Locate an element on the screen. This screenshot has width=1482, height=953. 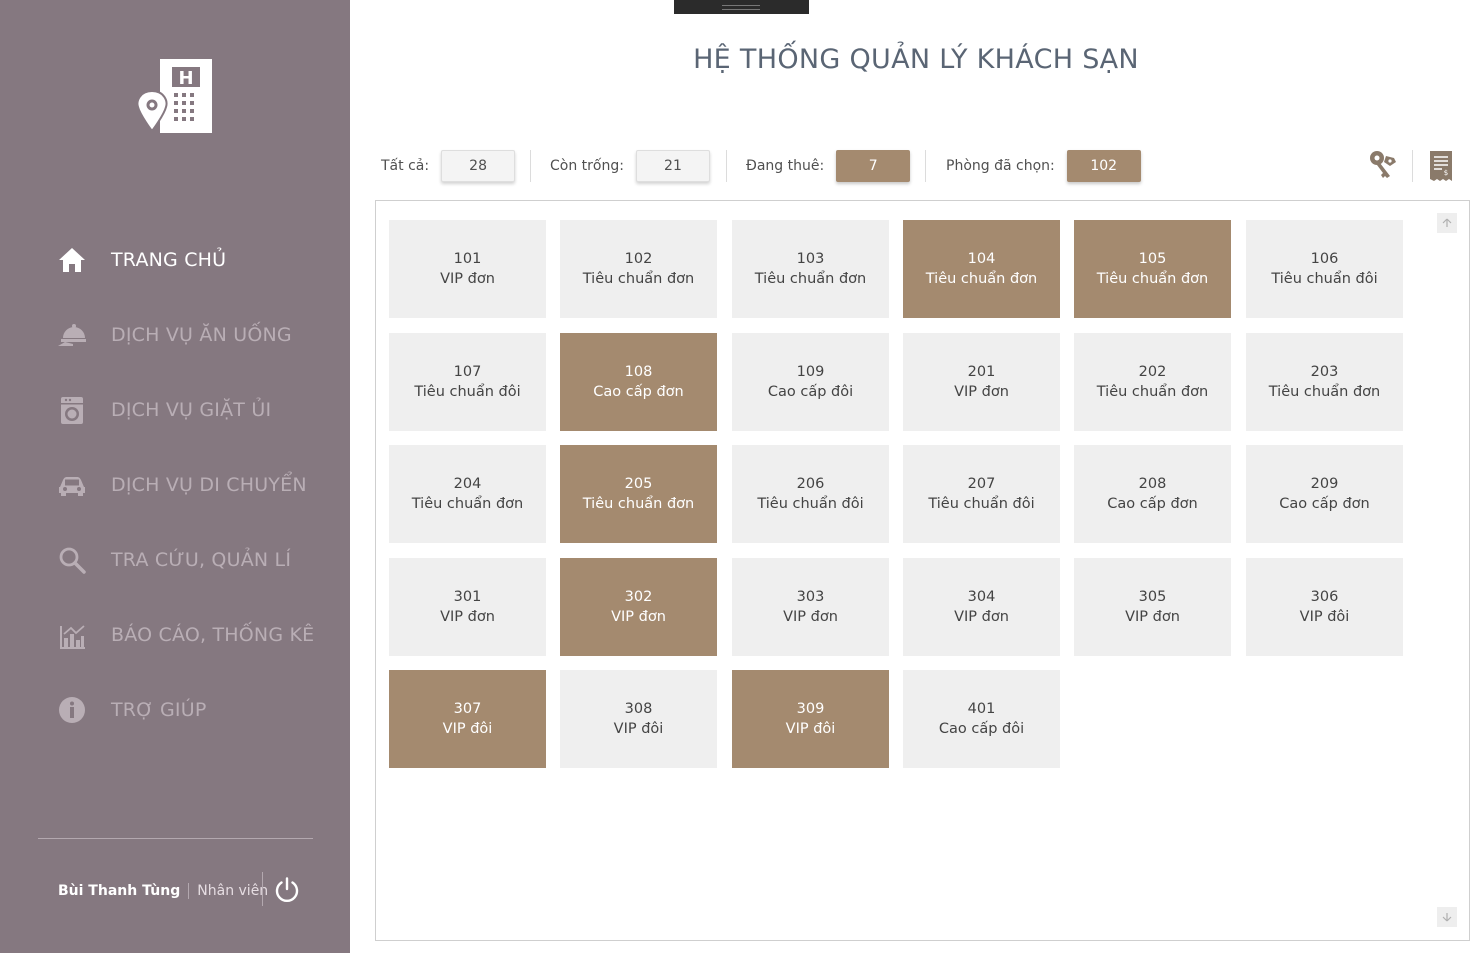
room-tile: 202 Tiêu chuẩn đơn is located at coordinates (1152, 382).